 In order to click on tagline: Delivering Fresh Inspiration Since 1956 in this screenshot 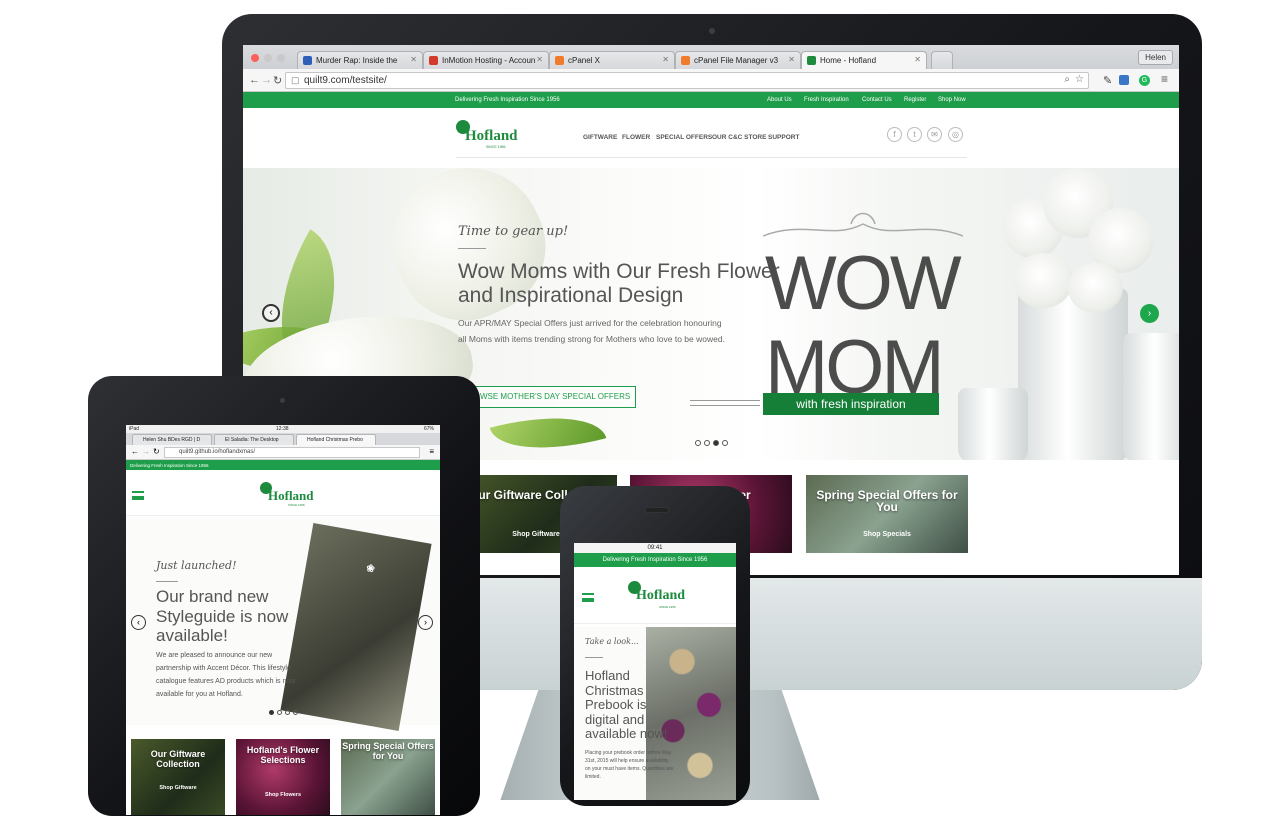, I will do `click(507, 100)`.